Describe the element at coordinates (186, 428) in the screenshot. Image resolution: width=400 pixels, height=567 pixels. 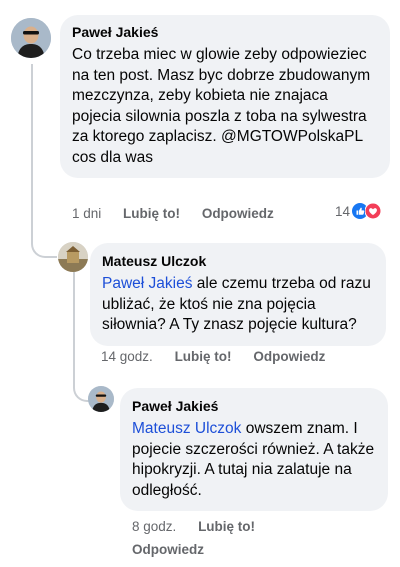
I see `mention-link: Mateusz Ulczok` at that location.